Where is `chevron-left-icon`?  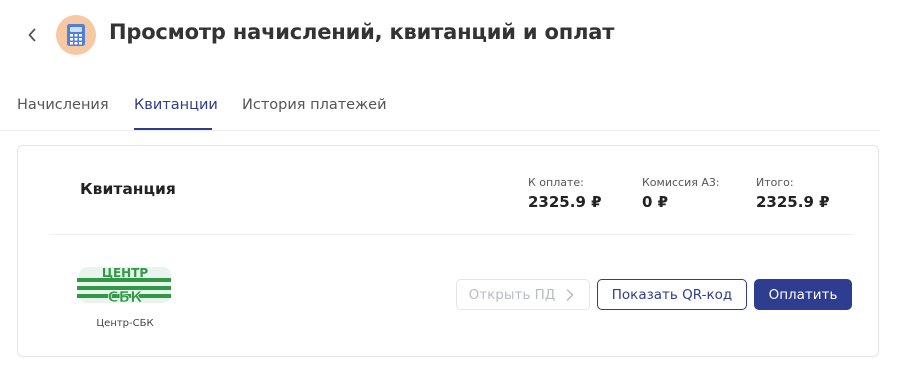 chevron-left-icon is located at coordinates (32, 35).